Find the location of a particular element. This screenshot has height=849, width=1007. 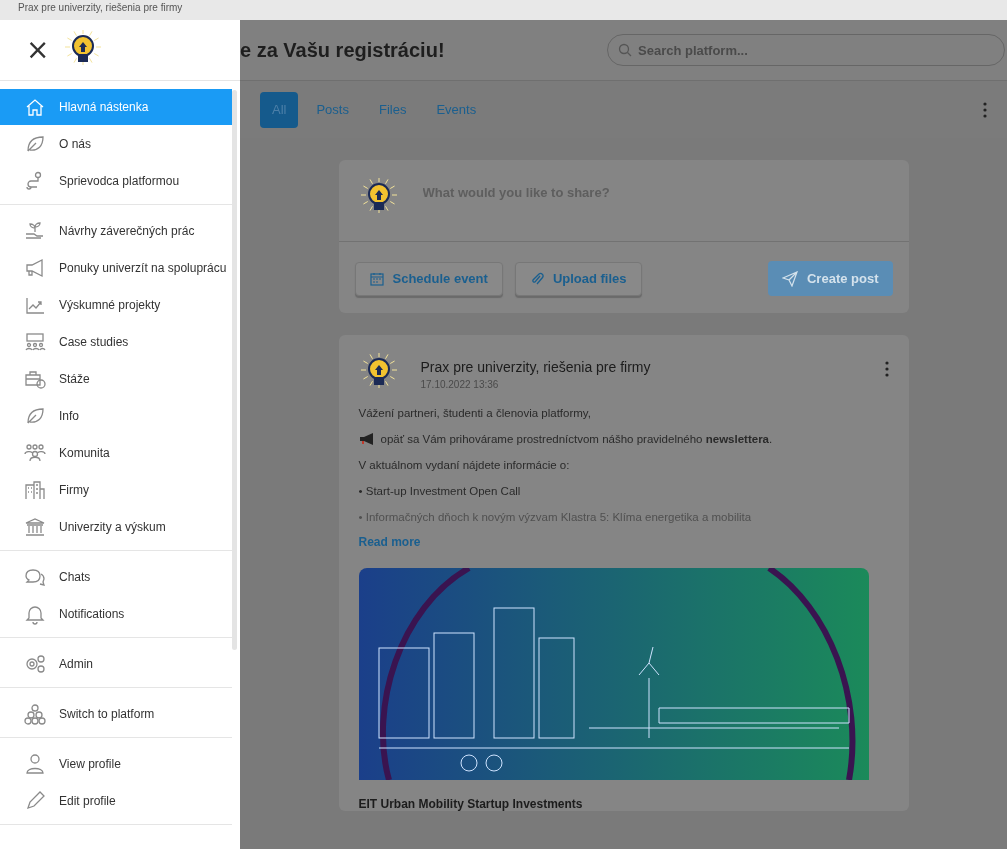

page-title: e za Vašu registráciu! is located at coordinates (342, 50).